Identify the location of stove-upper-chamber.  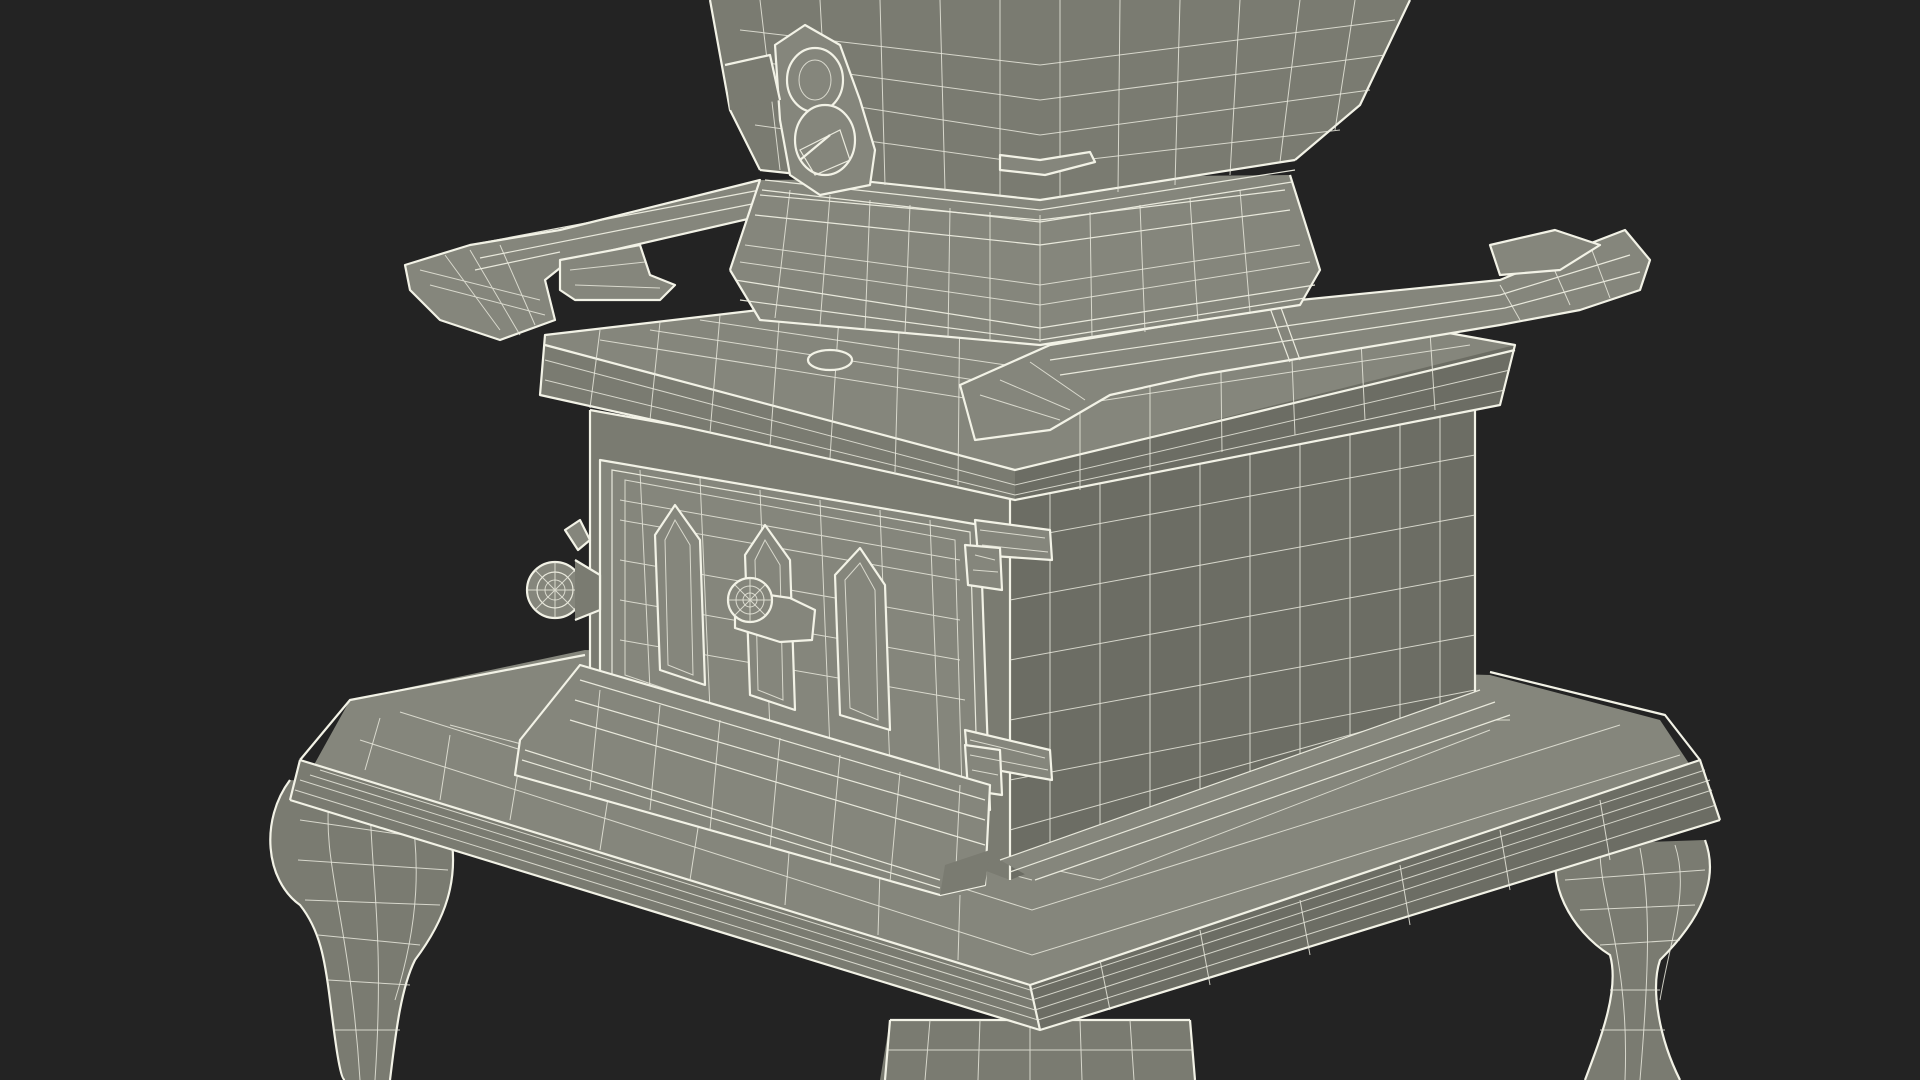
(1059, 111).